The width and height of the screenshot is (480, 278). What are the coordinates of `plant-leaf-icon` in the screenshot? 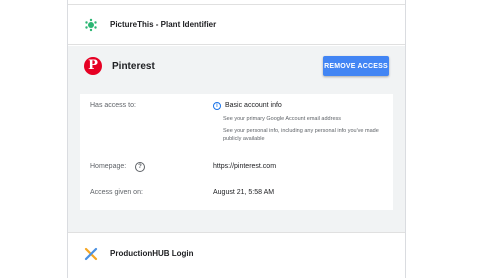 It's located at (91, 25).